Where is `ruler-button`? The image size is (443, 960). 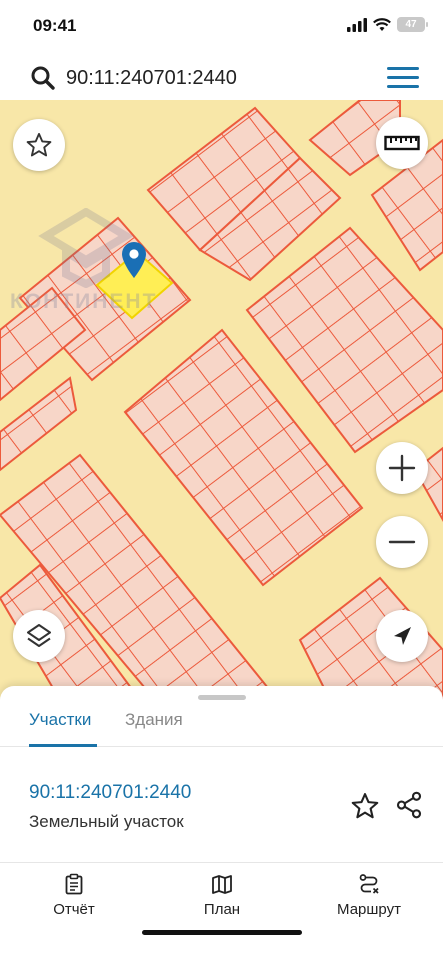
ruler-button is located at coordinates (402, 143).